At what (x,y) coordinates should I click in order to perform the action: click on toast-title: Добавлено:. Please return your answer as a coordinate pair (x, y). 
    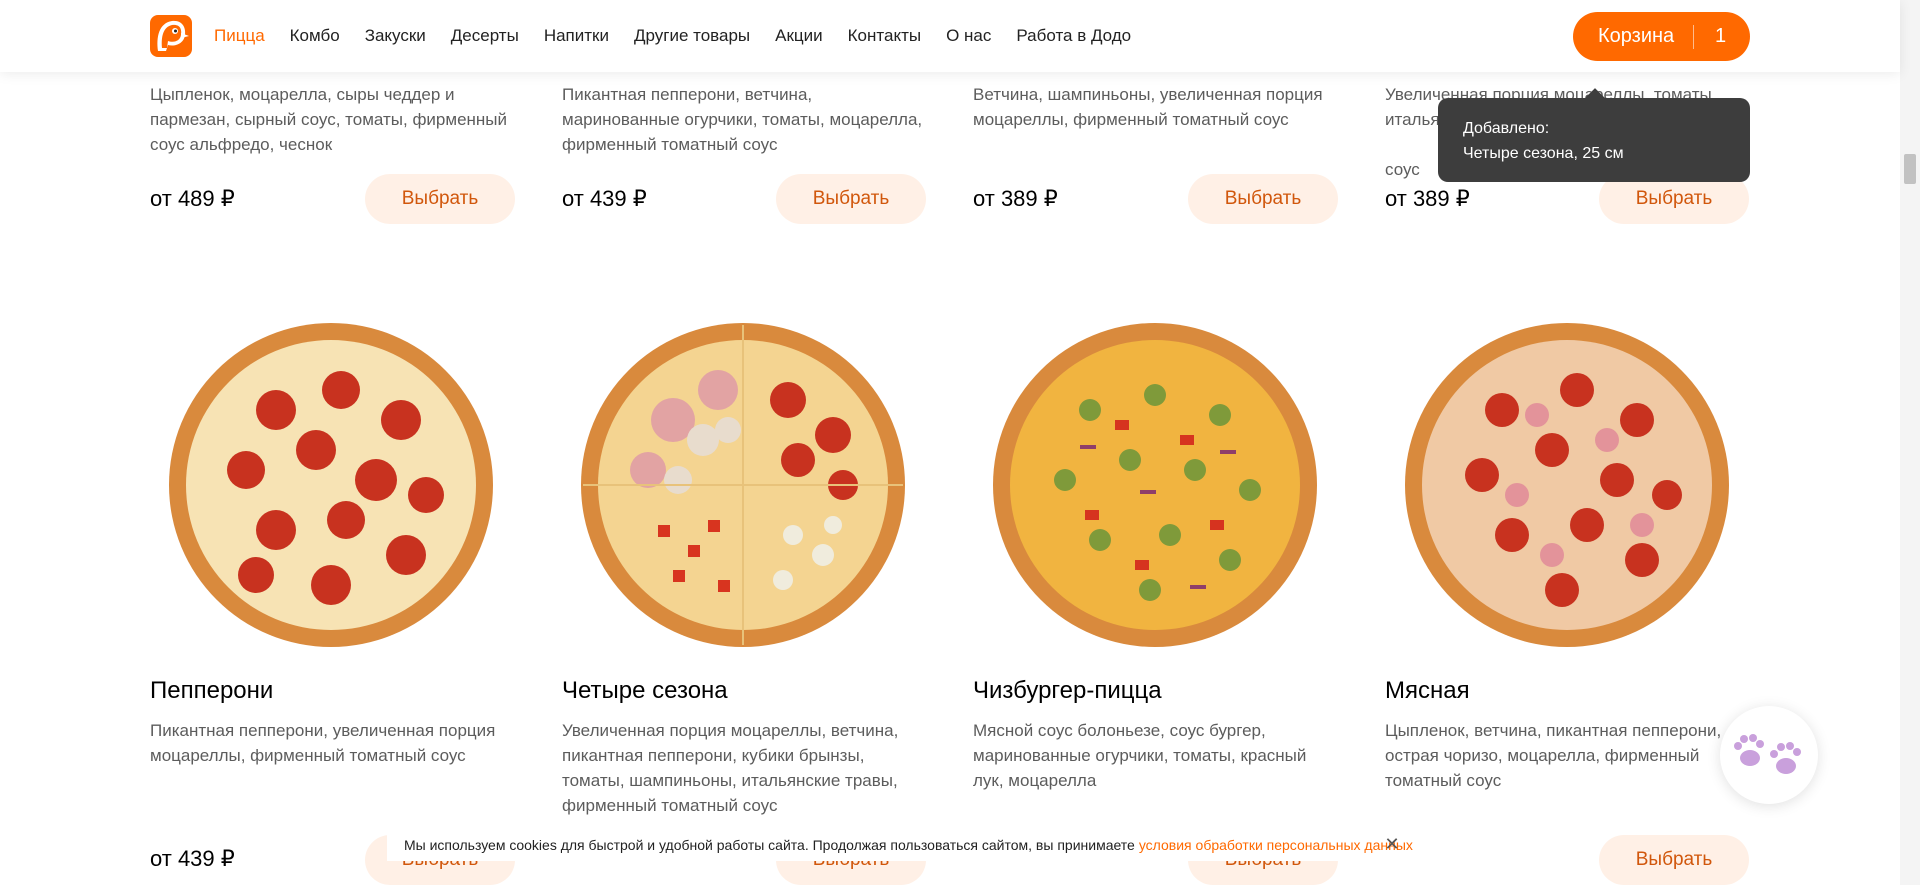
    Looking at the image, I should click on (1506, 128).